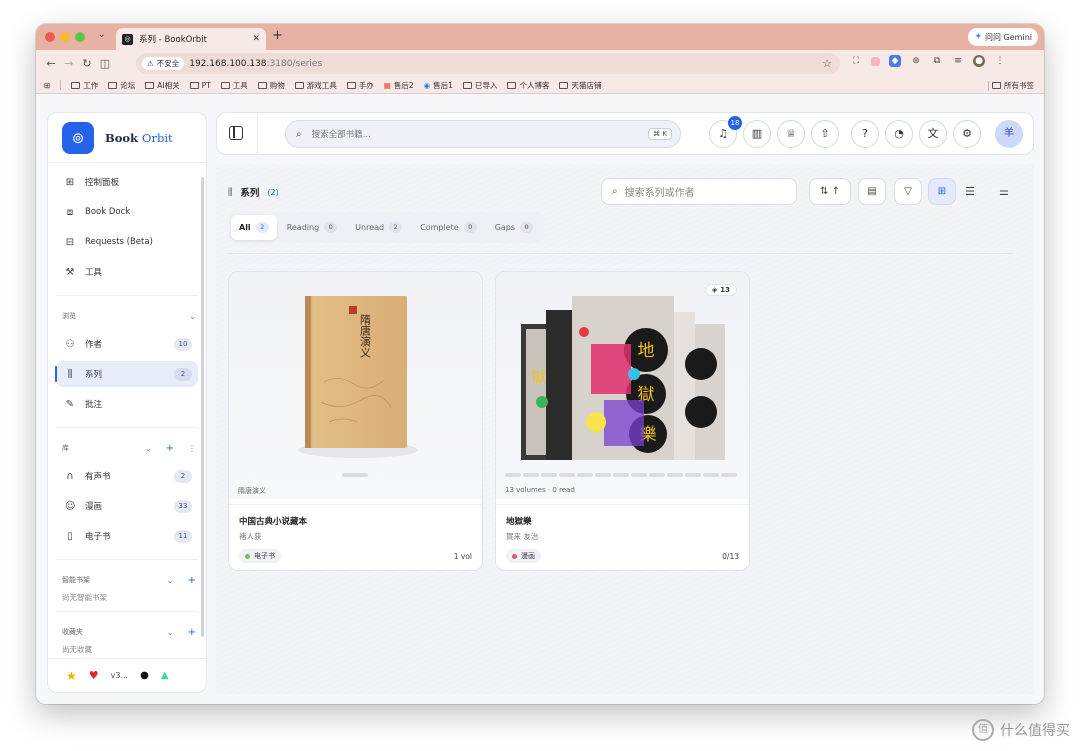 This screenshot has height=751, width=1080. What do you see at coordinates (967, 134) in the screenshot?
I see `settings-button: ⚙` at bounding box center [967, 134].